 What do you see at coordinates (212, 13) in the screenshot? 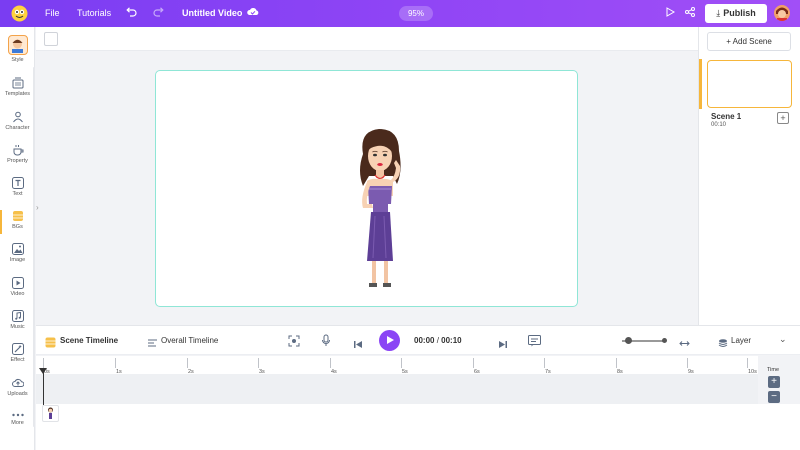
I see `video-title: Untitled Video` at bounding box center [212, 13].